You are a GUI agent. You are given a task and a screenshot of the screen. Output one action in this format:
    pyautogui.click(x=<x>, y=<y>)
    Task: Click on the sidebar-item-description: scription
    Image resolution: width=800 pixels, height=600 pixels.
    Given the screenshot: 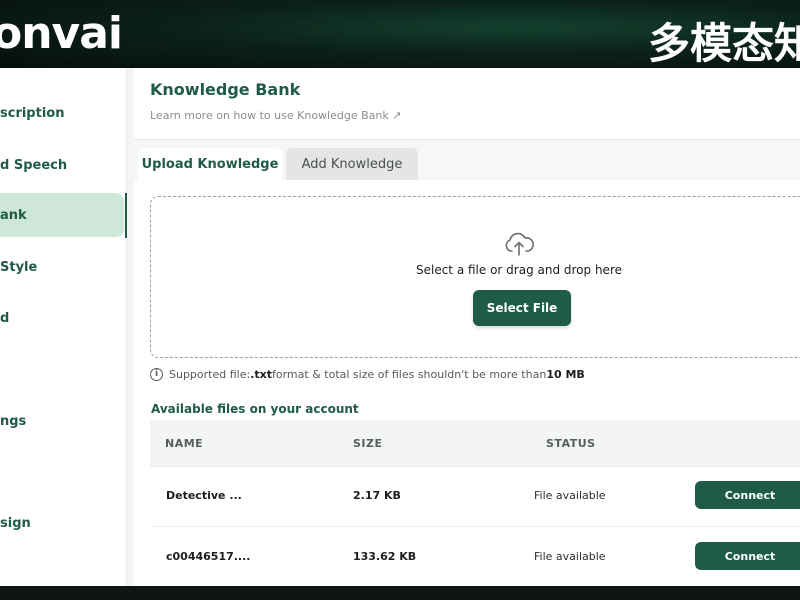 What is the action you would take?
    pyautogui.click(x=62, y=113)
    